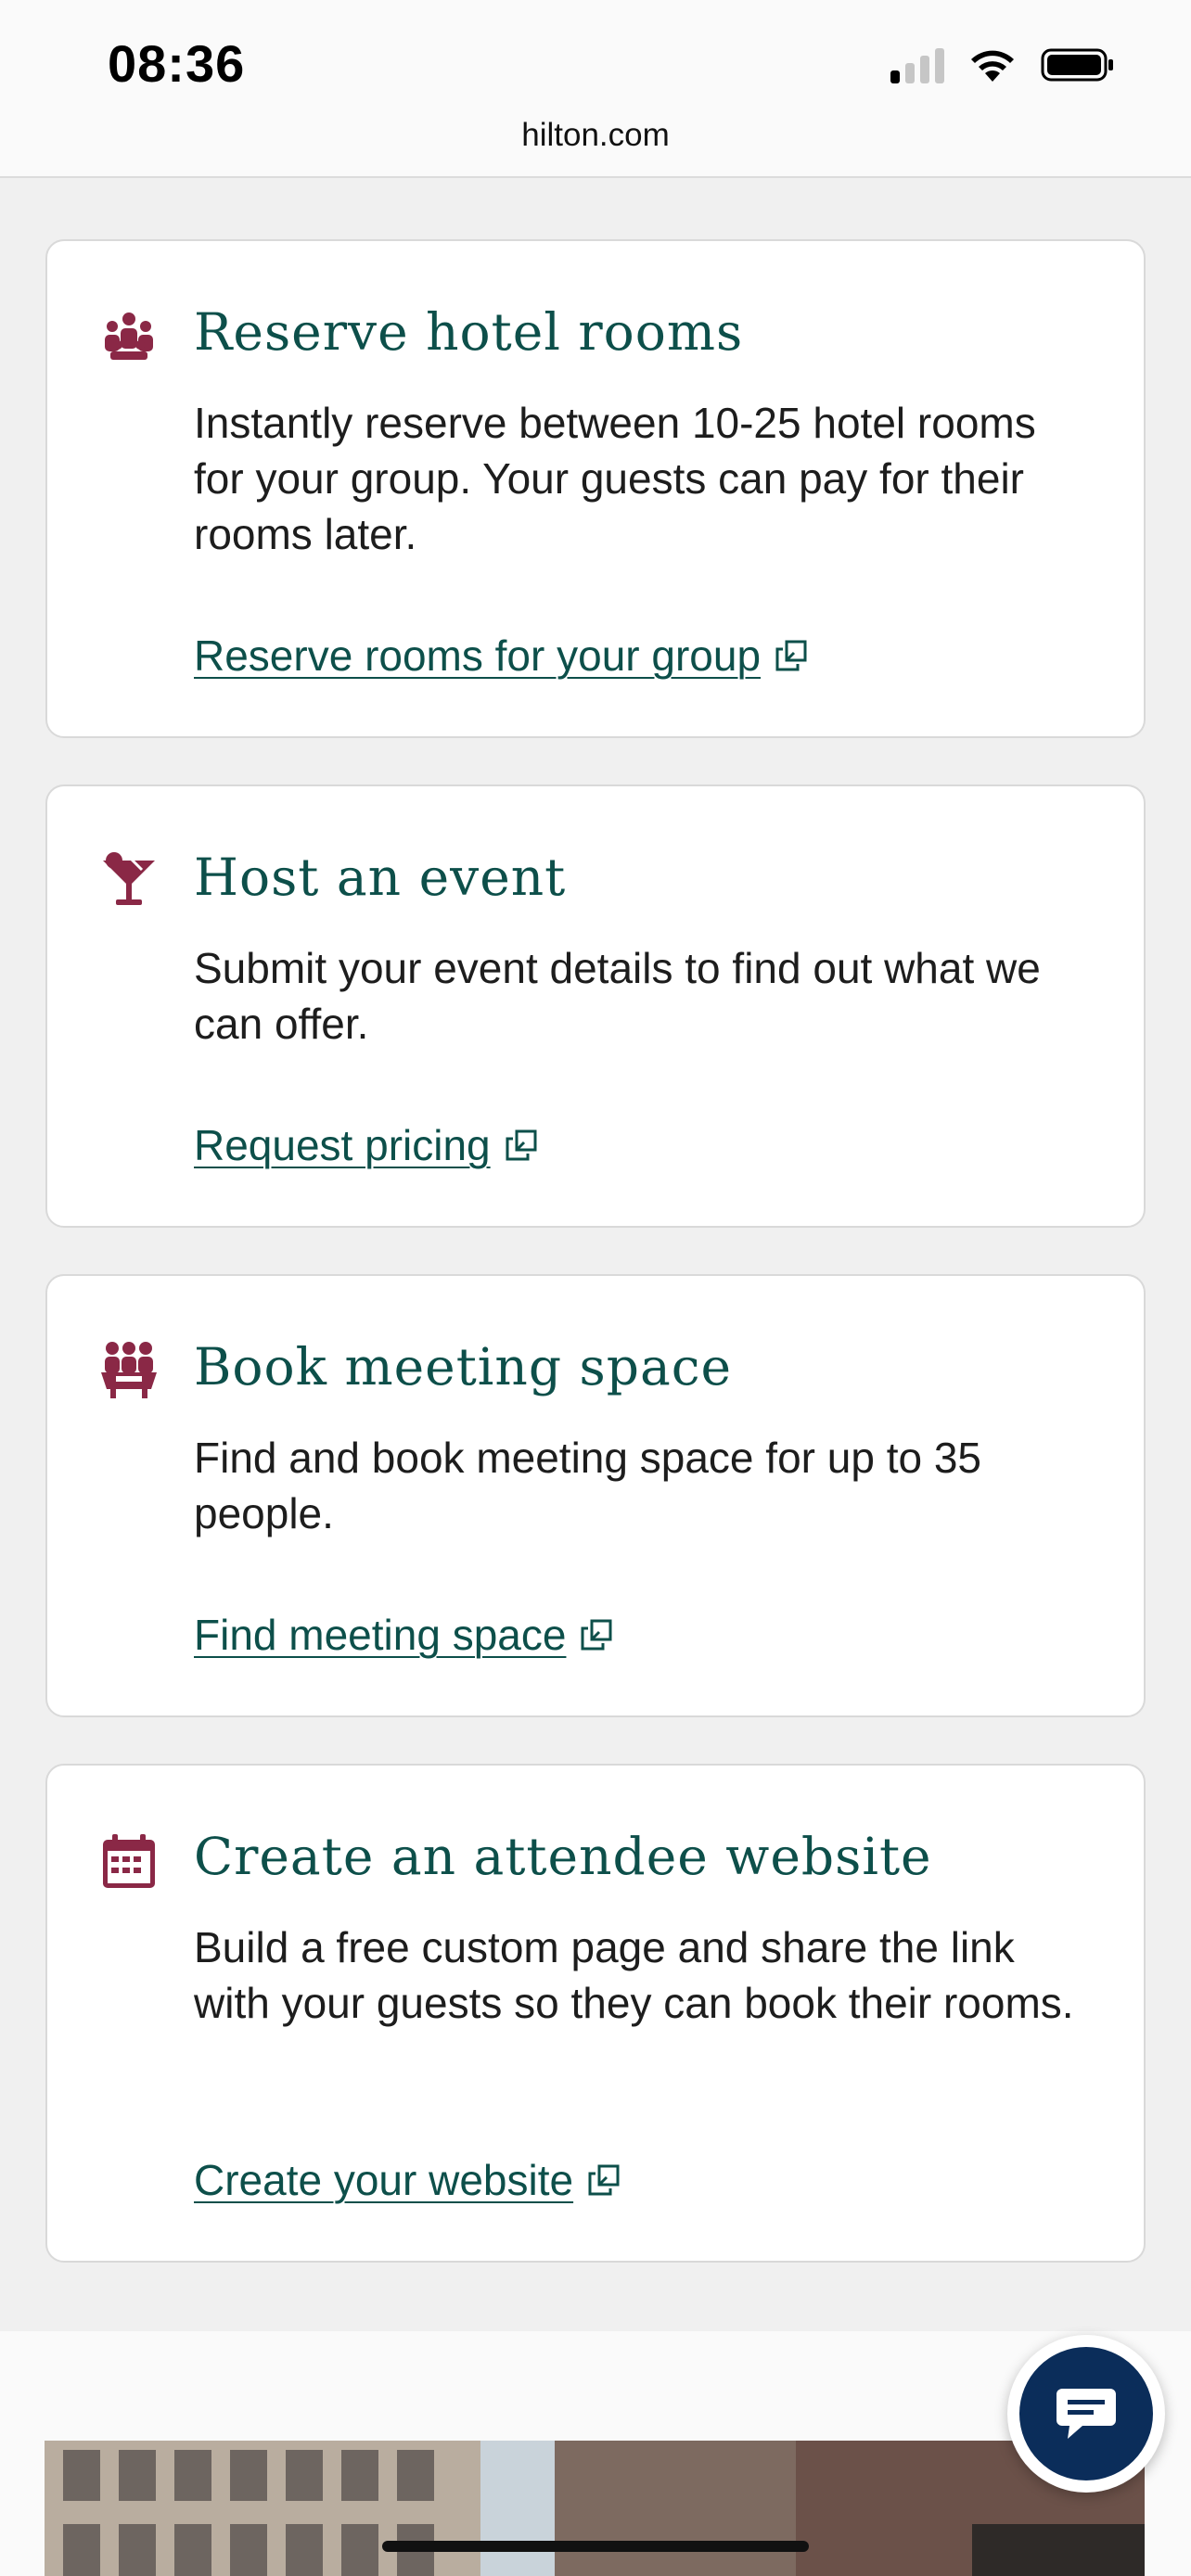  What do you see at coordinates (595, 135) in the screenshot?
I see `address-bar-url: hilton.com` at bounding box center [595, 135].